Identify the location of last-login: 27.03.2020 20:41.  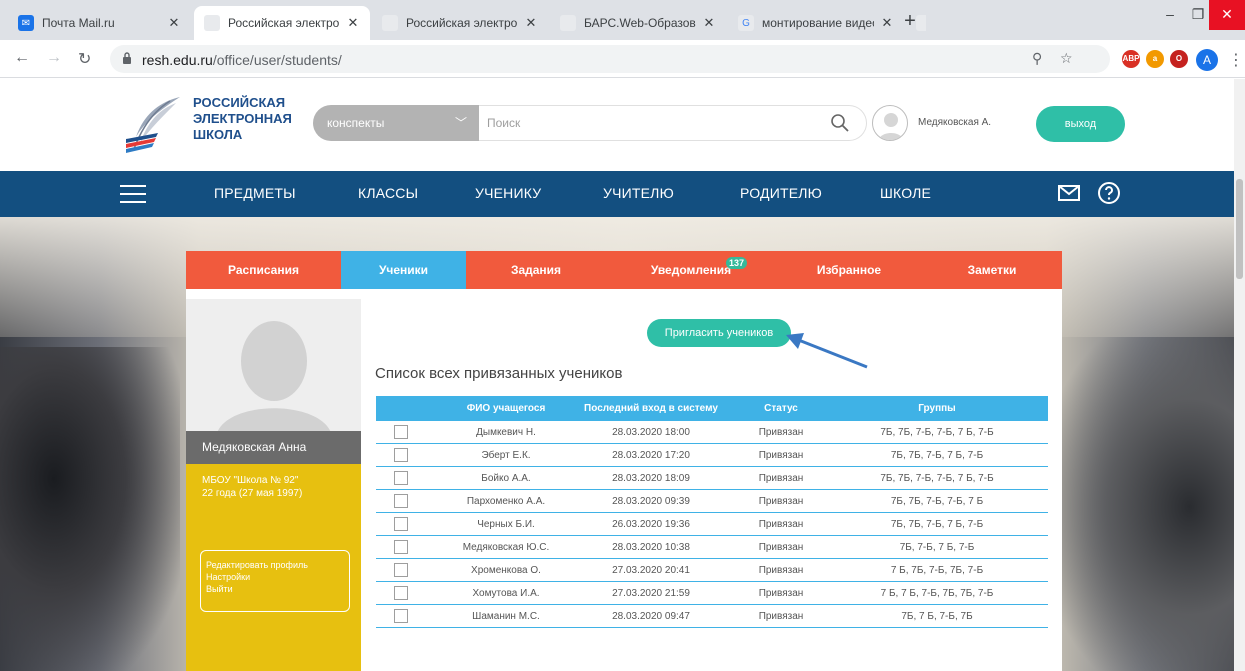
(651, 570).